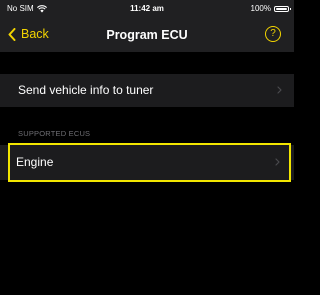 The image size is (320, 295). I want to click on send-vehicle-info-label: Send vehicle info to tuner, so click(86, 90).